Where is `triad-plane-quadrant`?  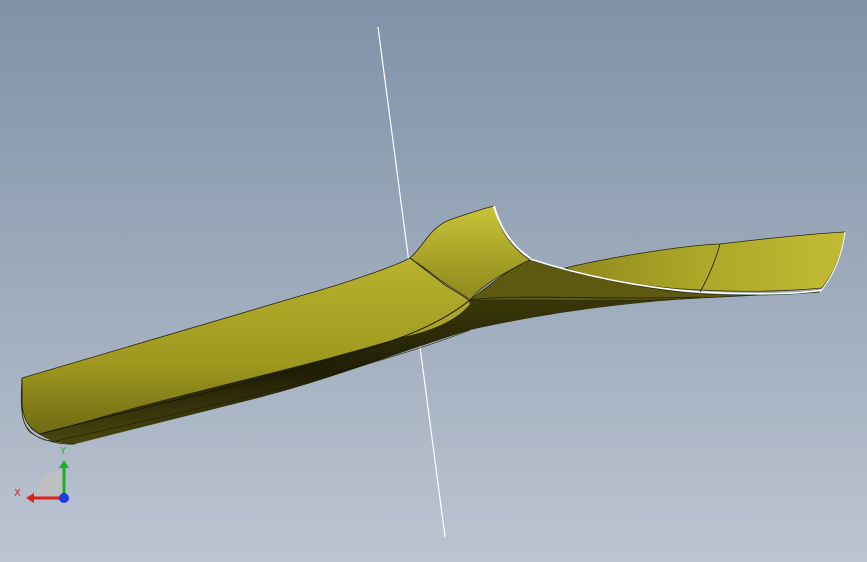 triad-plane-quadrant is located at coordinates (50, 484).